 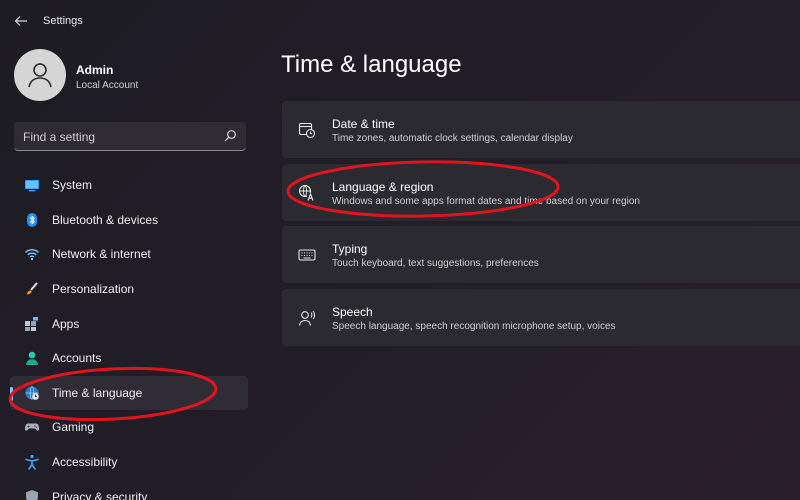 I want to click on sidebar-item-personalization: Personalization, so click(x=129, y=289).